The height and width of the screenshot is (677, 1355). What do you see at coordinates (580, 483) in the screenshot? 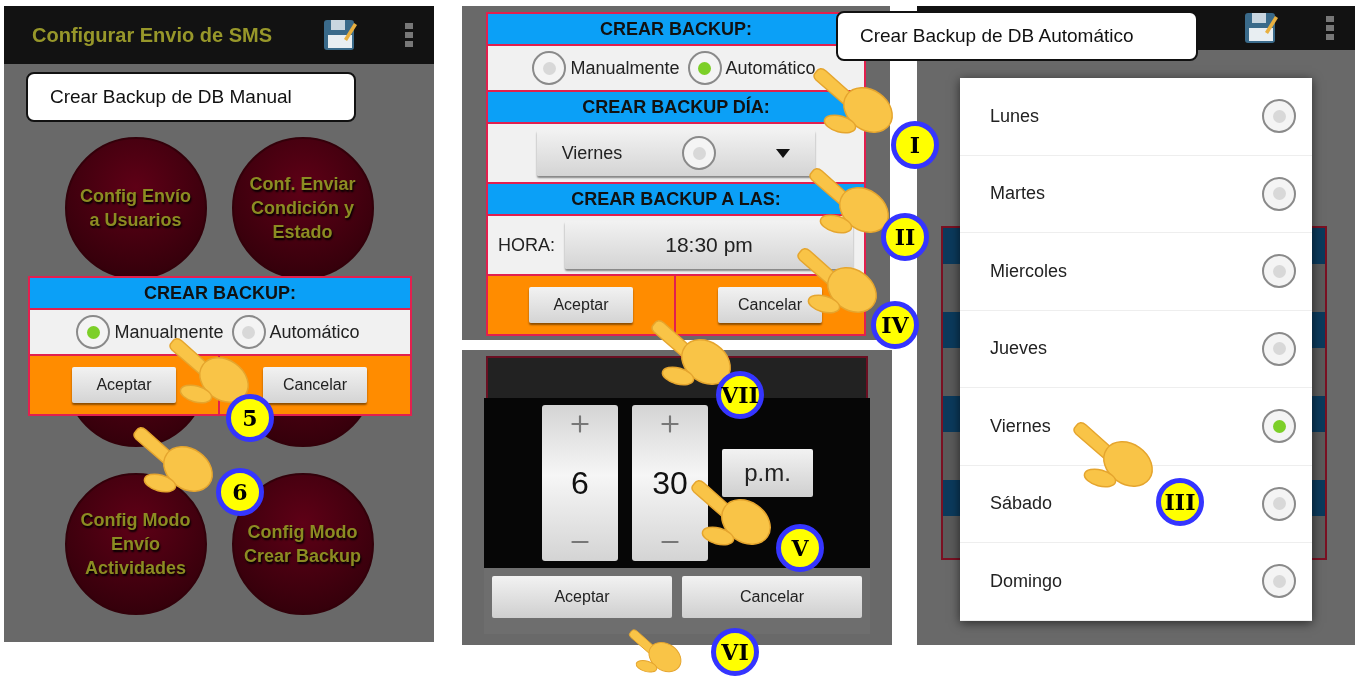
I see `picker-value: 6` at bounding box center [580, 483].